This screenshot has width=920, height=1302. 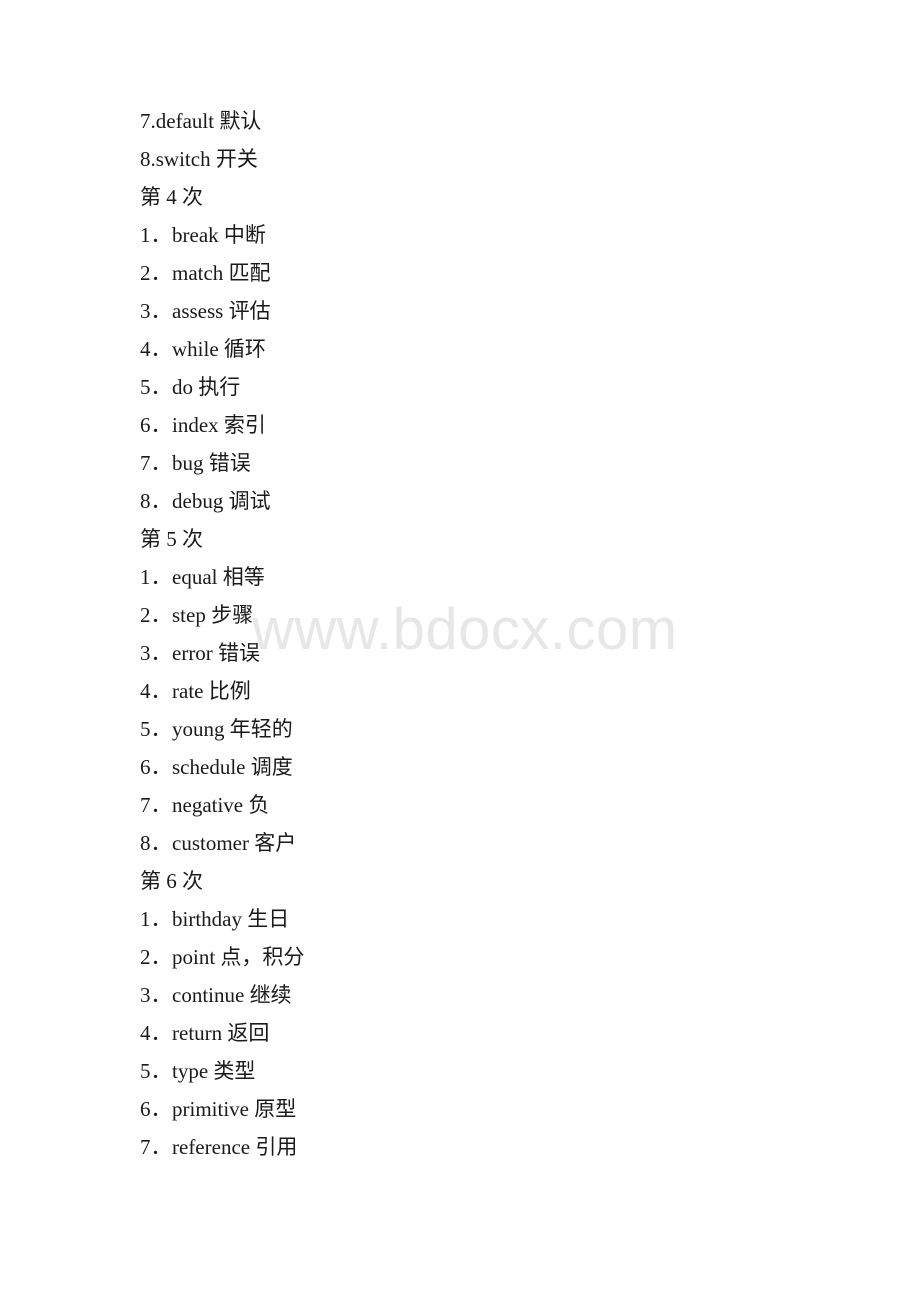 I want to click on entry-gloss: 错误, so click(x=239, y=653).